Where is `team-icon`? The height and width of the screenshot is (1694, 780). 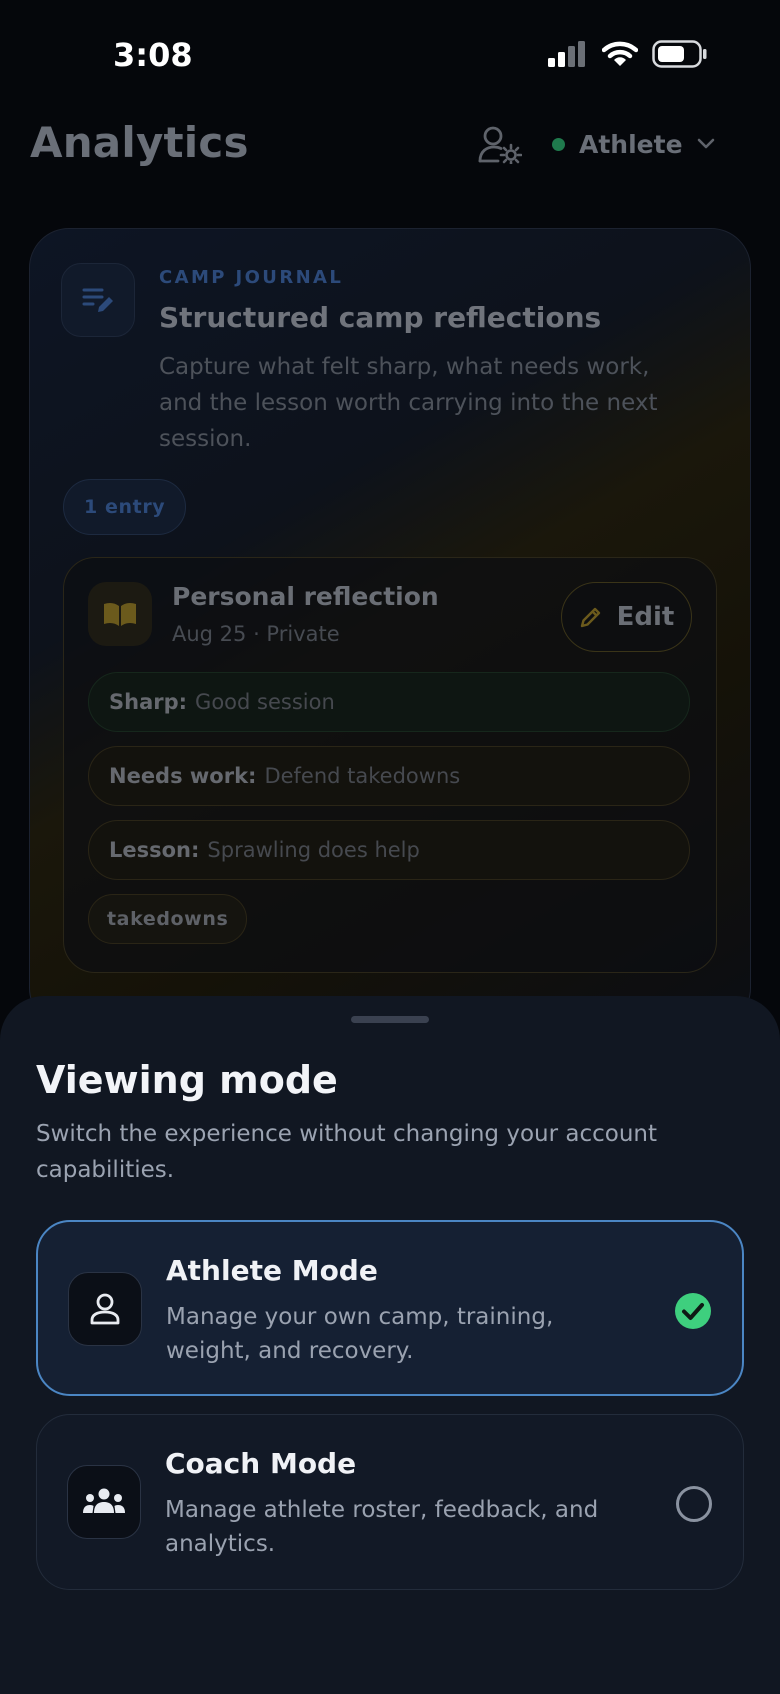
team-icon is located at coordinates (104, 1500).